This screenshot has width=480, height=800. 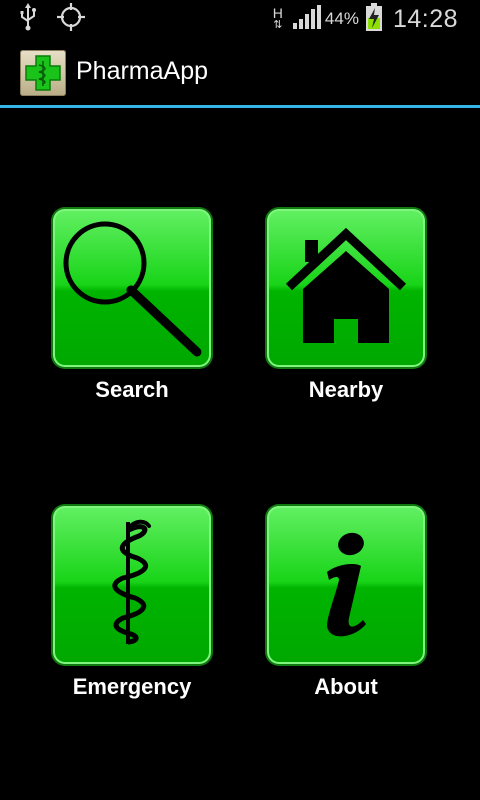 I want to click on about-button, so click(x=346, y=585).